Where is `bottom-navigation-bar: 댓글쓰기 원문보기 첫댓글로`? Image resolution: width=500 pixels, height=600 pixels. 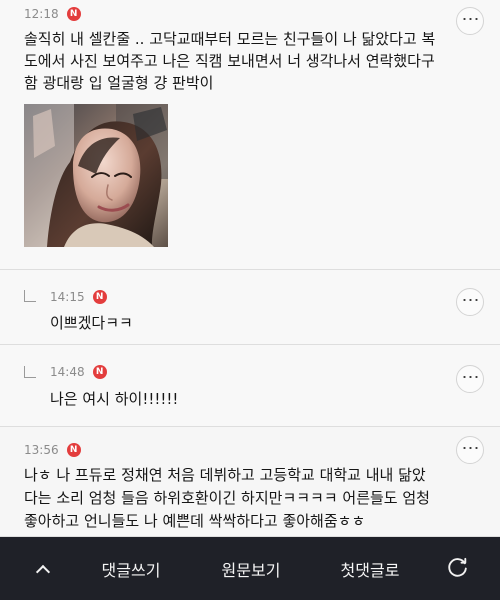 bottom-navigation-bar: 댓글쓰기 원문보기 첫댓글로 is located at coordinates (250, 568).